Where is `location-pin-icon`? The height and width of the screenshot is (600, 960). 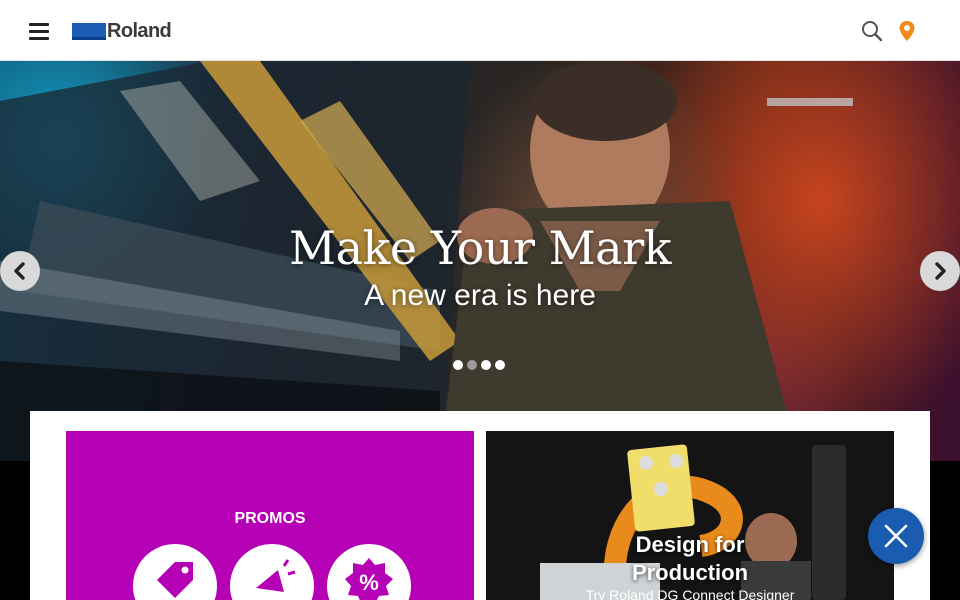 location-pin-icon is located at coordinates (907, 31).